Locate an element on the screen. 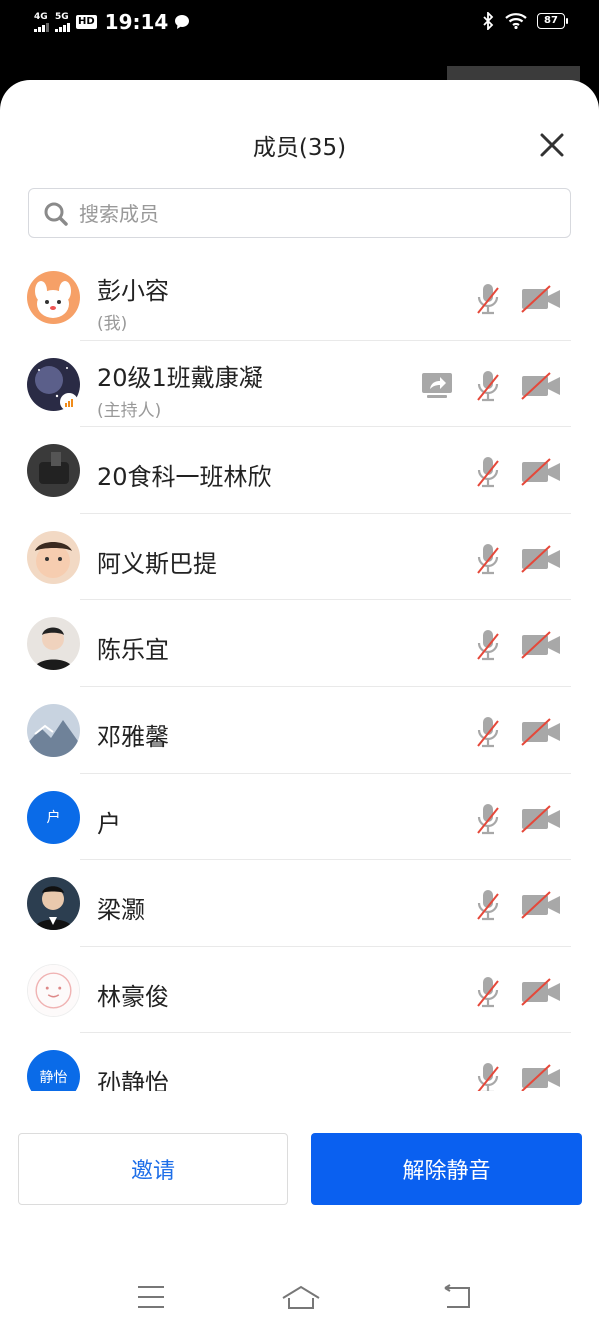 Image resolution: width=599 pixels, height=1333 pixels. member-name: 20级1班戴康凝 is located at coordinates (180, 377).